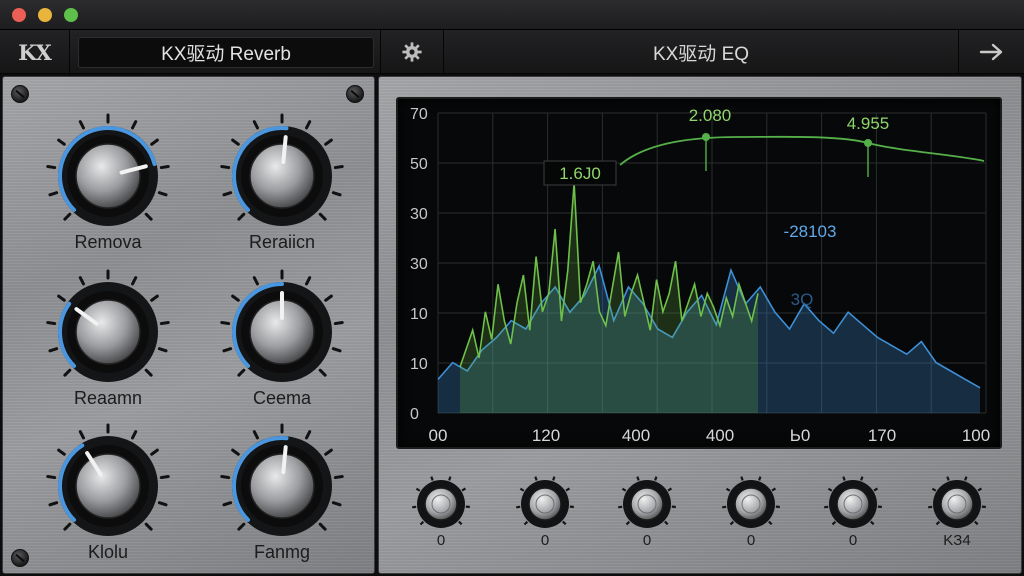  I want to click on settings-button, so click(412, 52).